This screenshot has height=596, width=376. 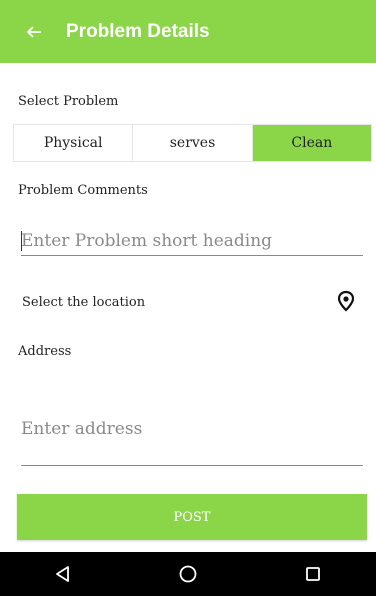 I want to click on problem-heading-input, so click(x=192, y=241).